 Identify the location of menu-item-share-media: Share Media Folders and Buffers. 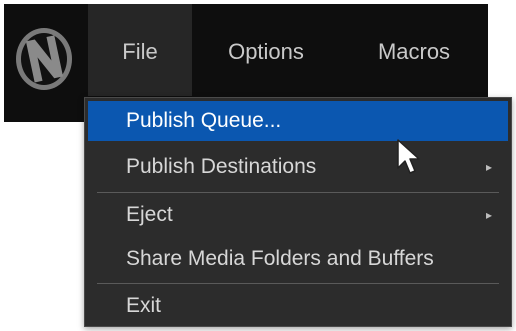
(298, 259).